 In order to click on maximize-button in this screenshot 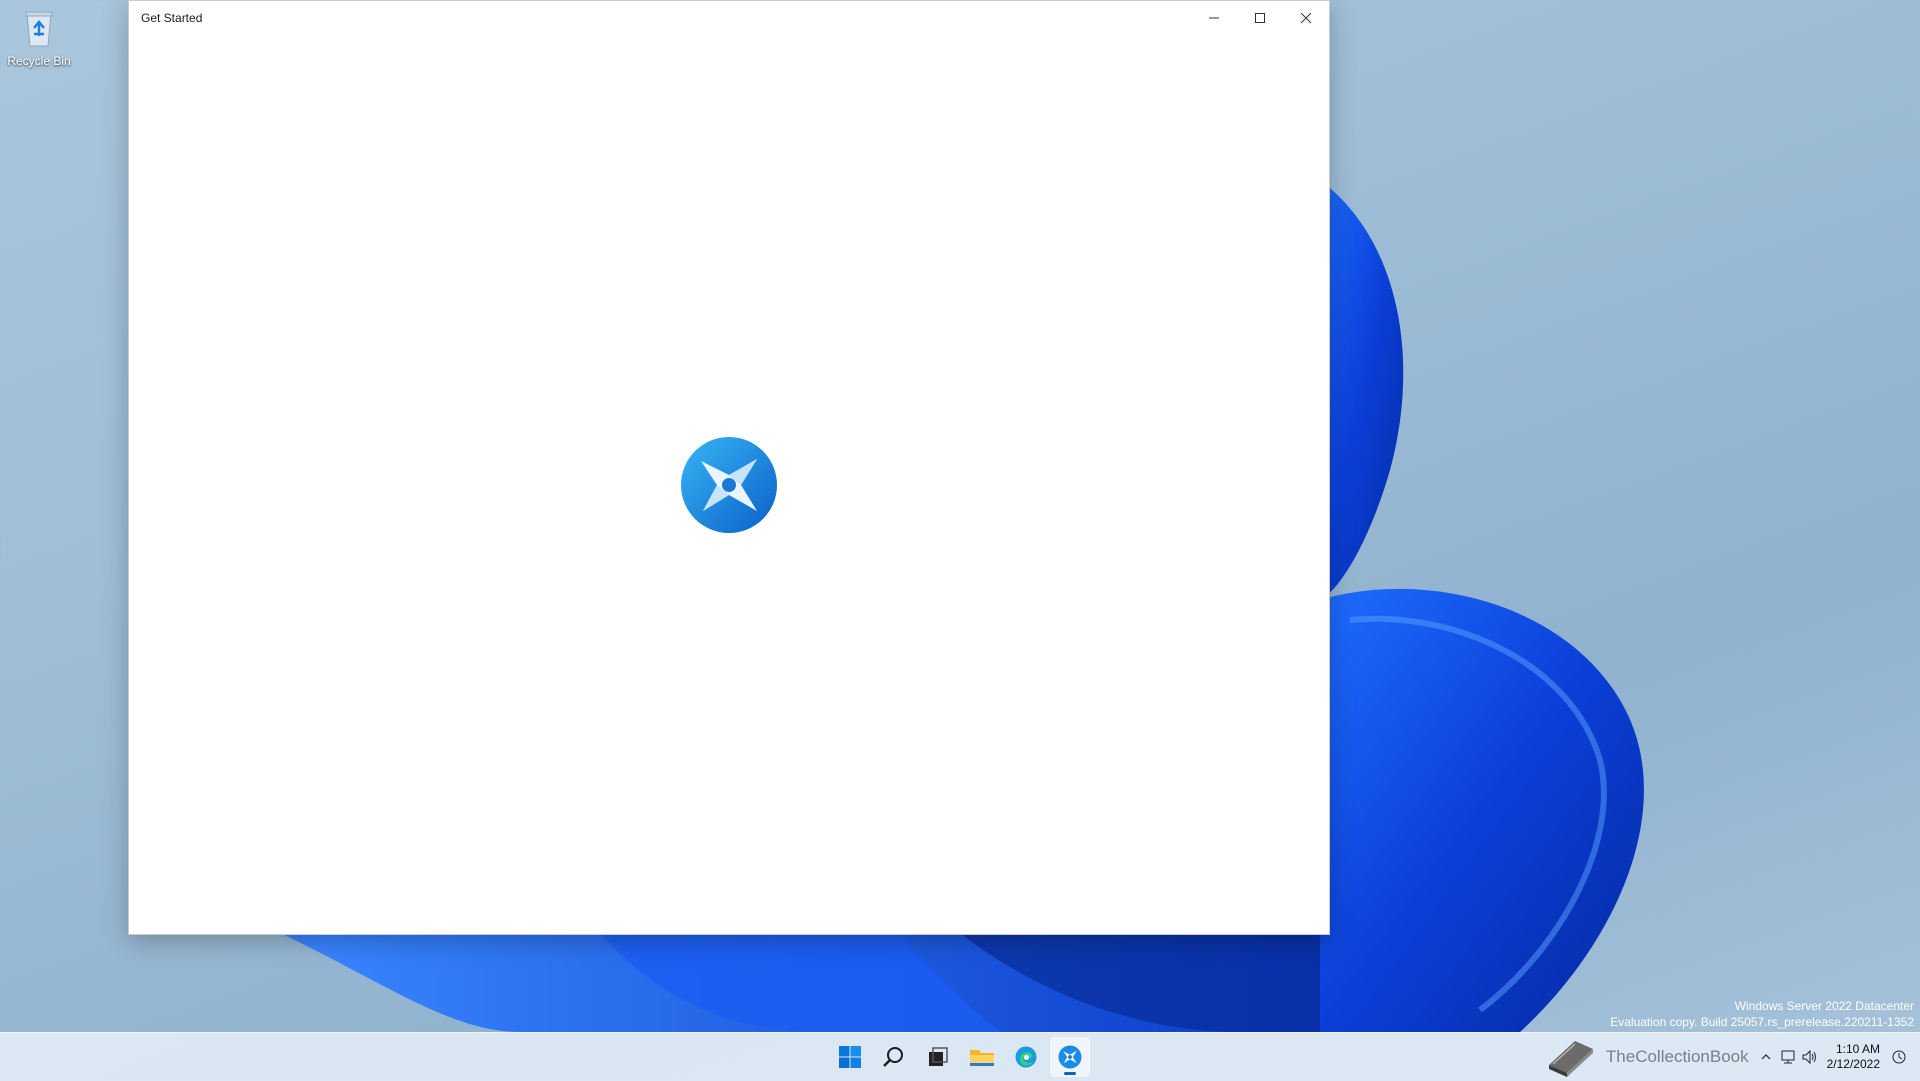, I will do `click(1260, 18)`.